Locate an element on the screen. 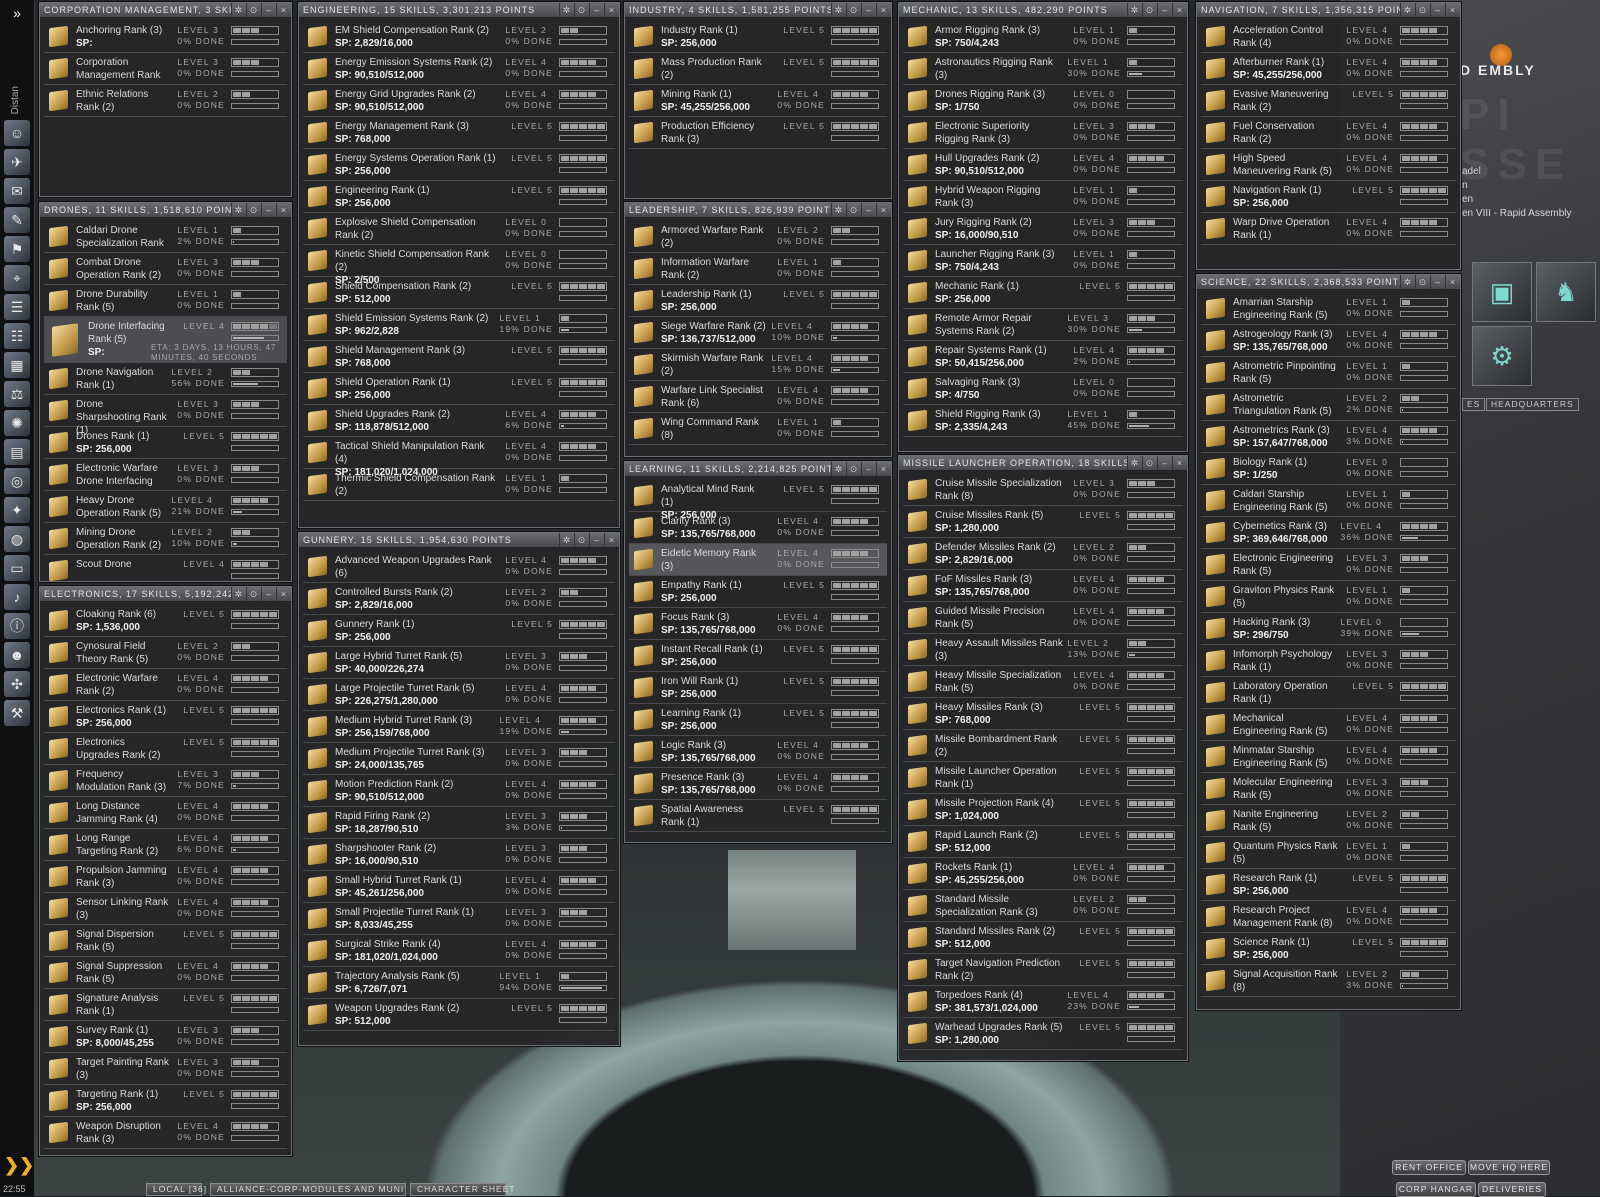 This screenshot has height=1197, width=1600. info-icon: ⓘ is located at coordinates (17, 626).